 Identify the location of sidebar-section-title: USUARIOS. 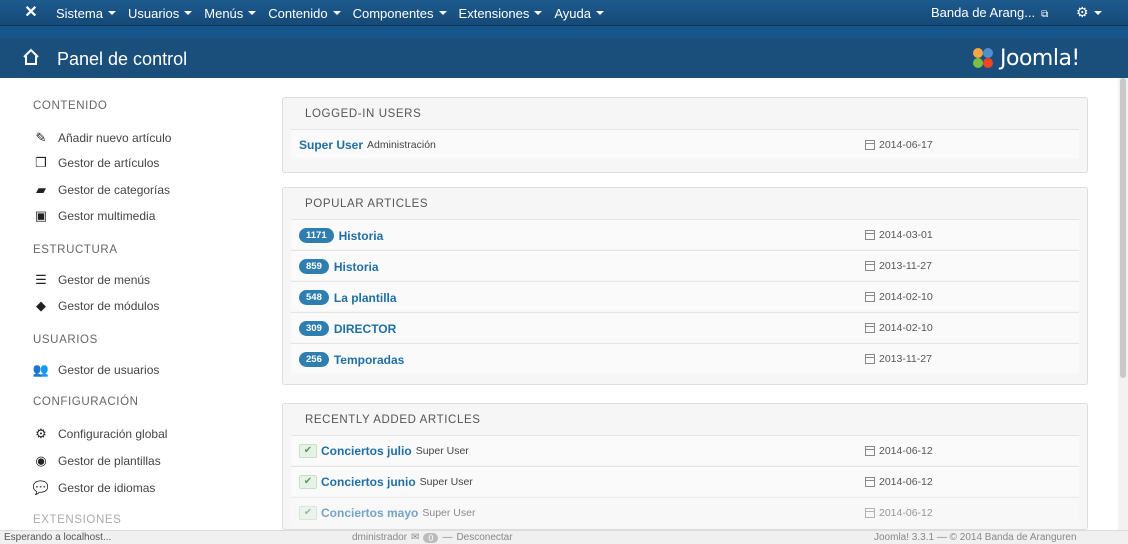
(65, 340).